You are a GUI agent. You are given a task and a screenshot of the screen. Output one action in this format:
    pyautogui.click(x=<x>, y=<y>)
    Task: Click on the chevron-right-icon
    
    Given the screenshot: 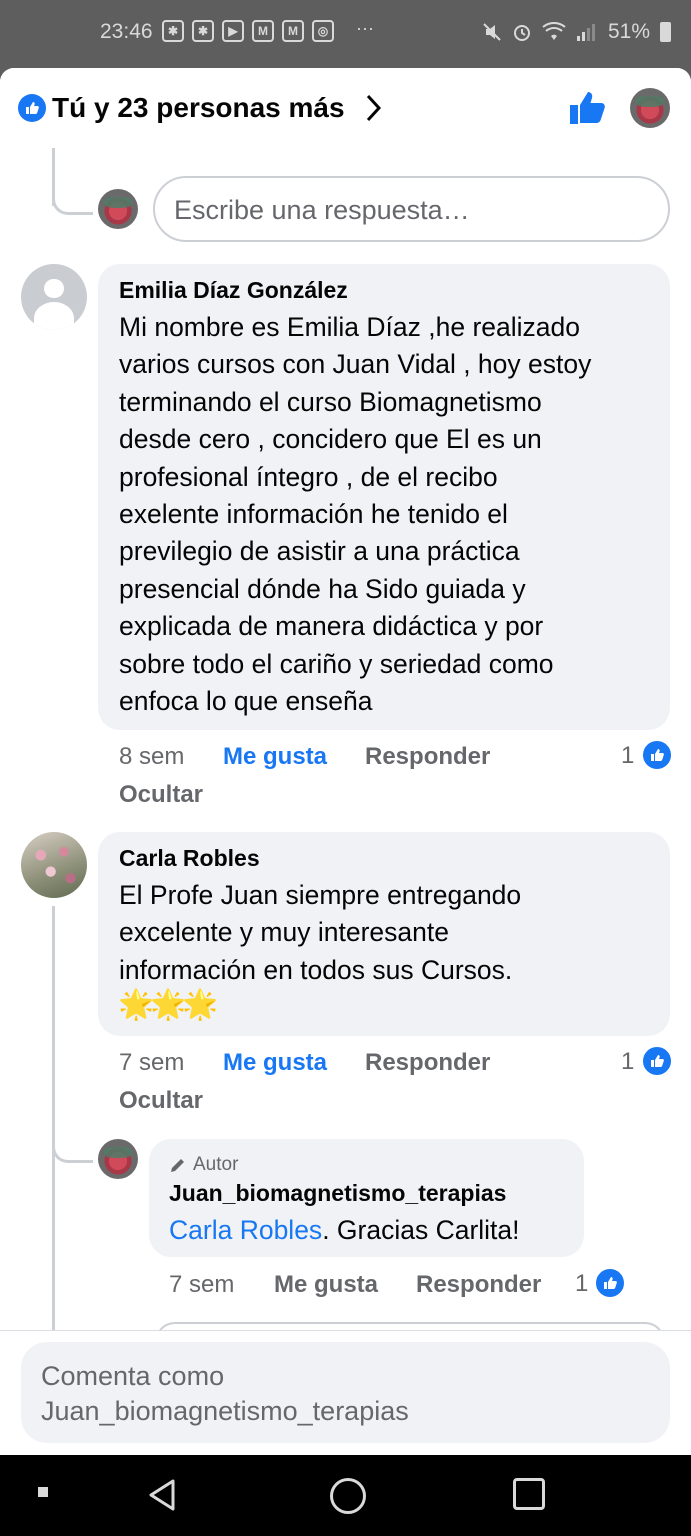 What is the action you would take?
    pyautogui.click(x=374, y=108)
    